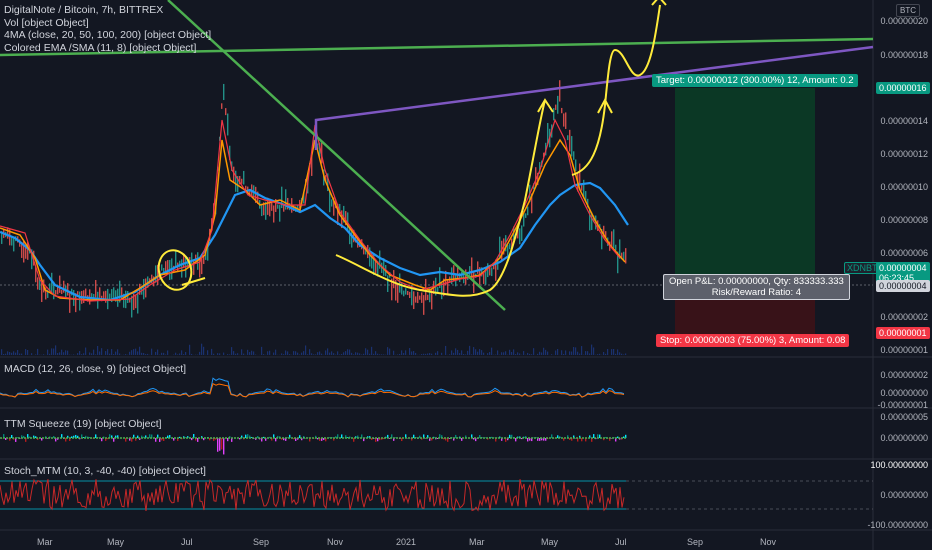  Describe the element at coordinates (768, 542) in the screenshot. I see `time-axis-label: Nov` at that location.